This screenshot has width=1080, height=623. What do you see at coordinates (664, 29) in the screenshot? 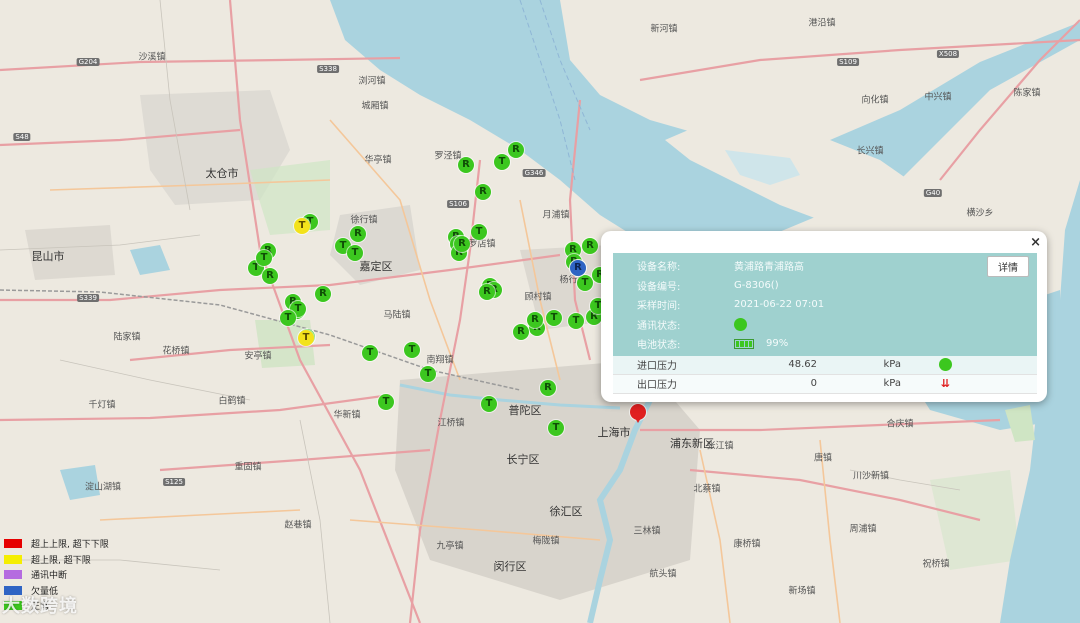
I see `place-label: 新河镇` at bounding box center [664, 29].